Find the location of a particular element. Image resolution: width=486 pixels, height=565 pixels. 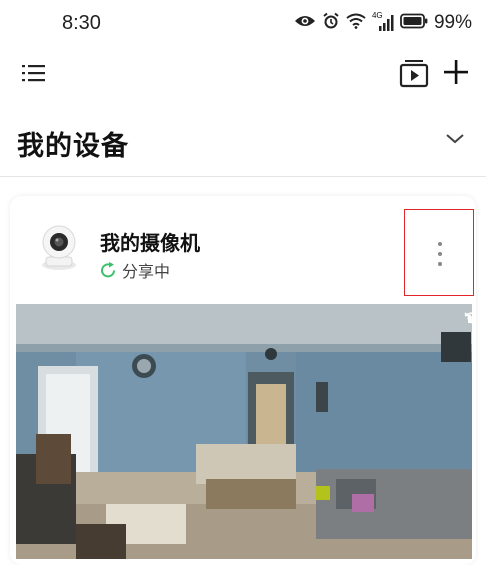

share-status: 分享中 is located at coordinates (135, 270).